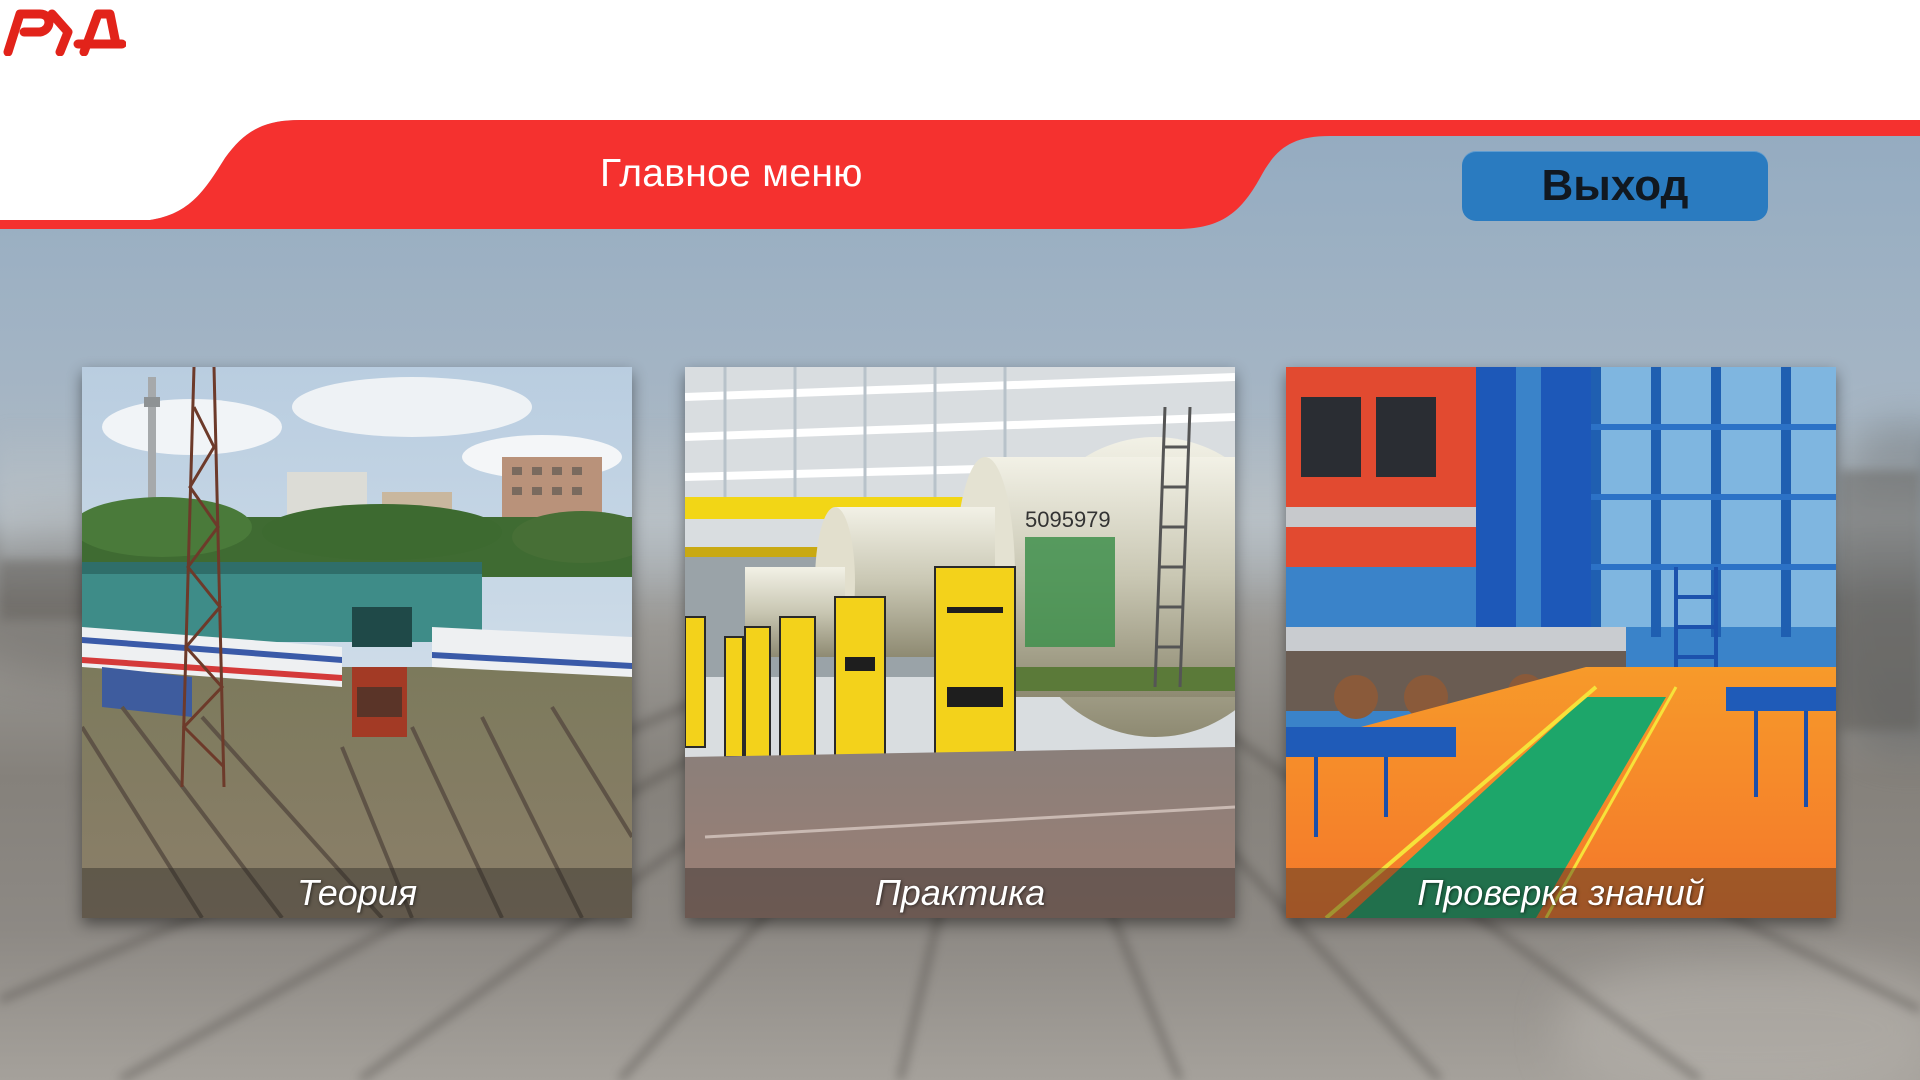  I want to click on tile-caption-bar: Проверка знаний, so click(1561, 893).